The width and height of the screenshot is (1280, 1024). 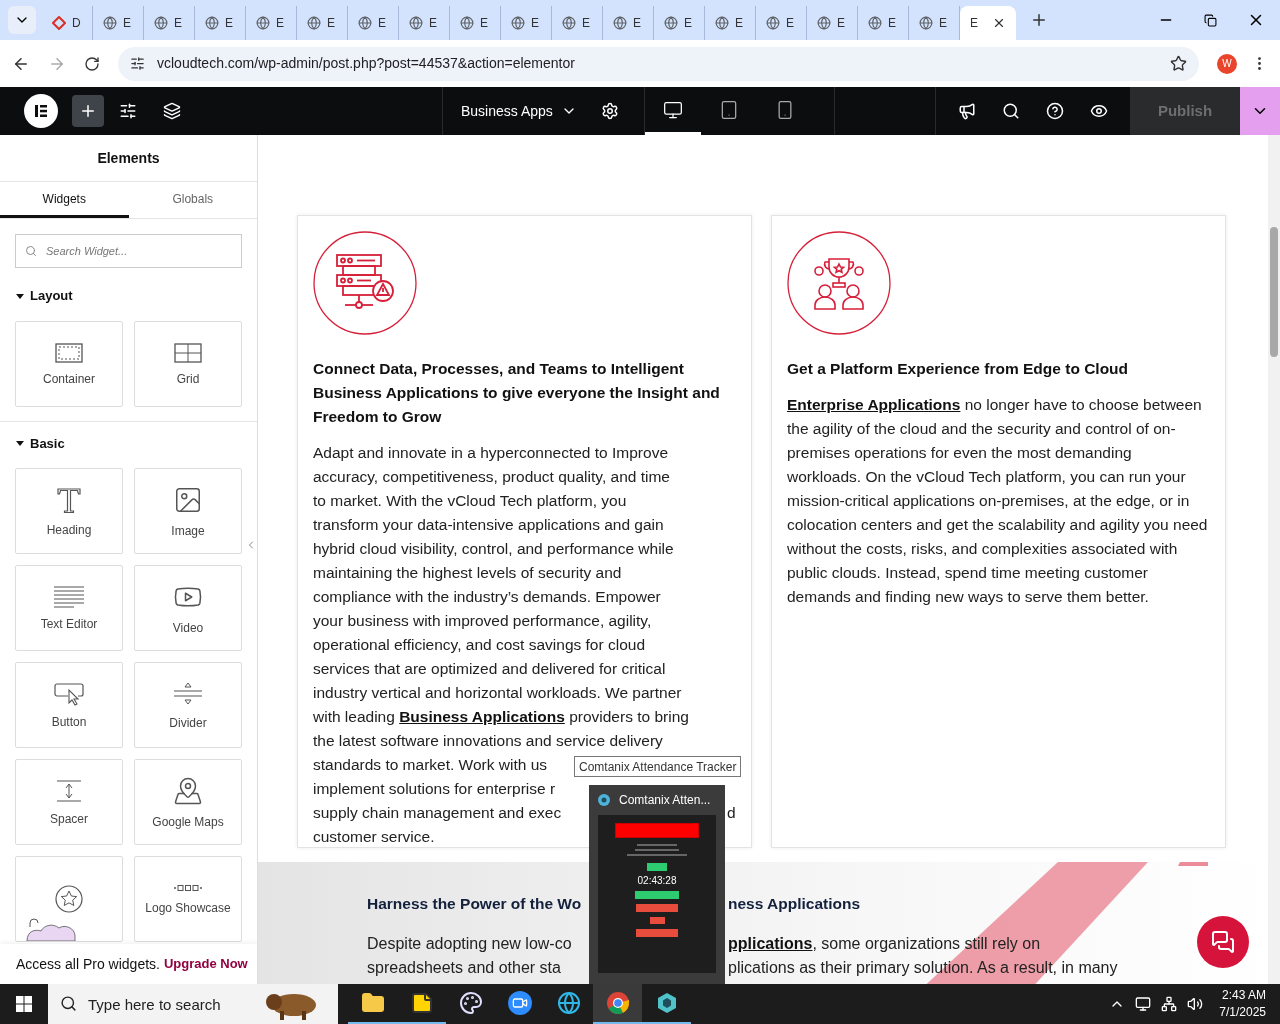 I want to click on tab-title: D, so click(x=76, y=23).